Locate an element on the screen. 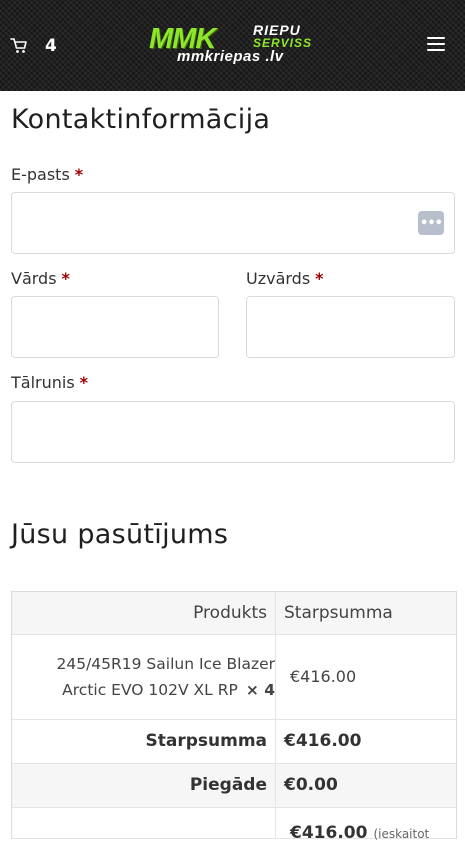 This screenshot has height=859, width=465. total-row: €416.00 (ieskaitot is located at coordinates (234, 825).